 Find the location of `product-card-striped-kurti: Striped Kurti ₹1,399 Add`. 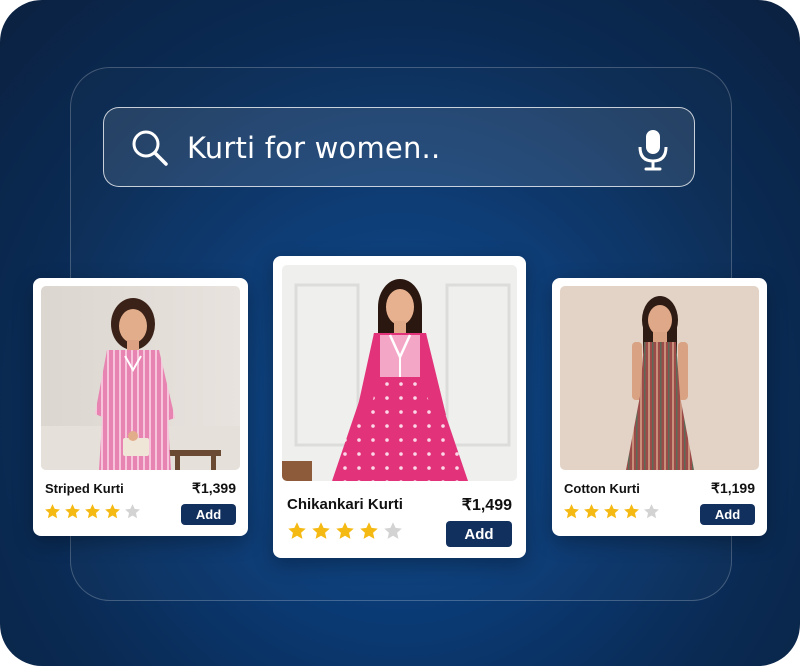

product-card-striped-kurti: Striped Kurti ₹1,399 Add is located at coordinates (140, 407).